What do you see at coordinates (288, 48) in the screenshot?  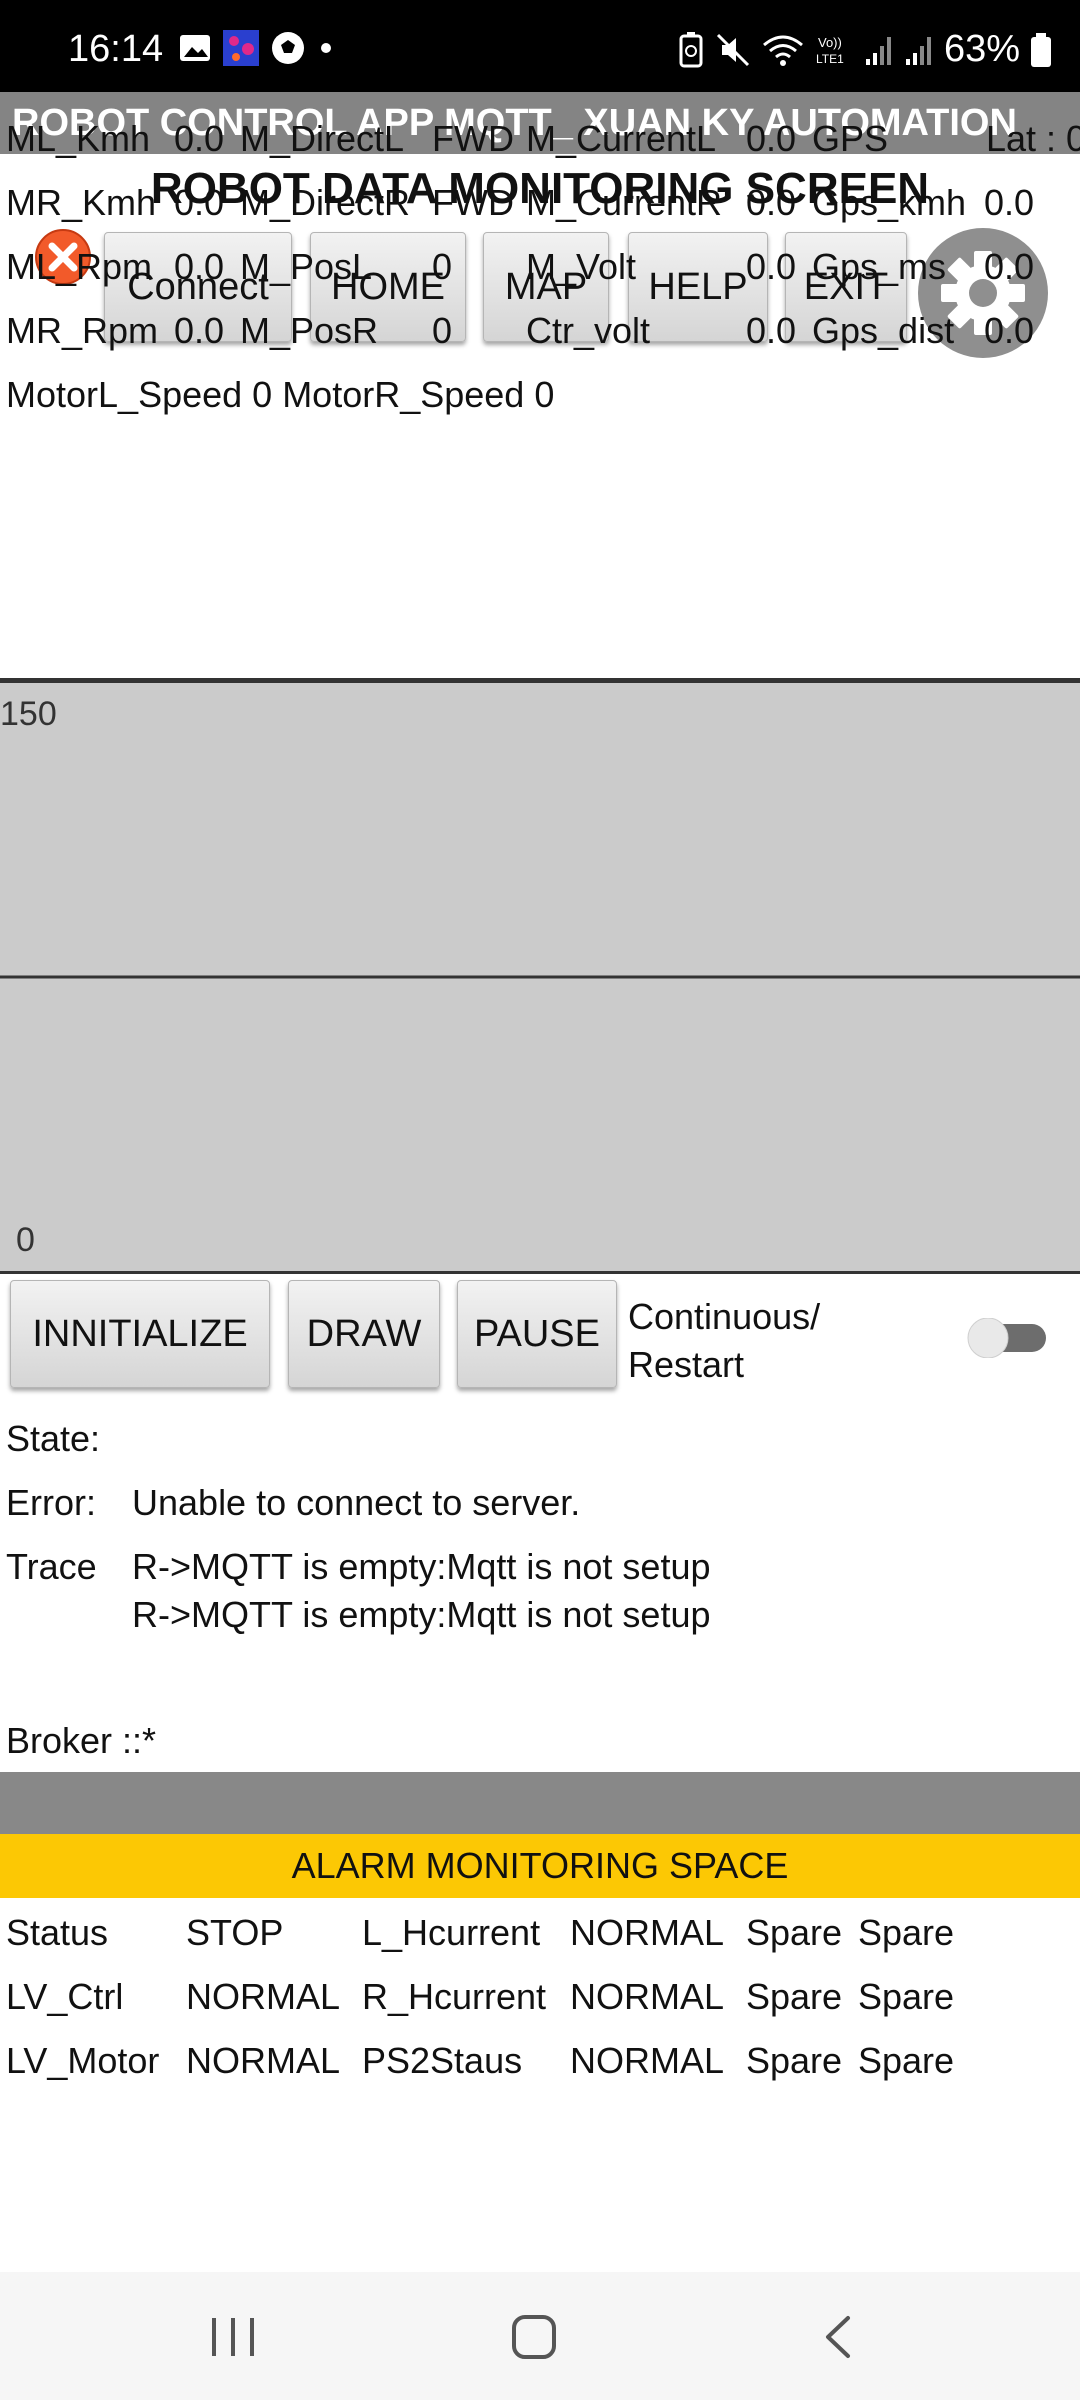 I see `soccer-icon` at bounding box center [288, 48].